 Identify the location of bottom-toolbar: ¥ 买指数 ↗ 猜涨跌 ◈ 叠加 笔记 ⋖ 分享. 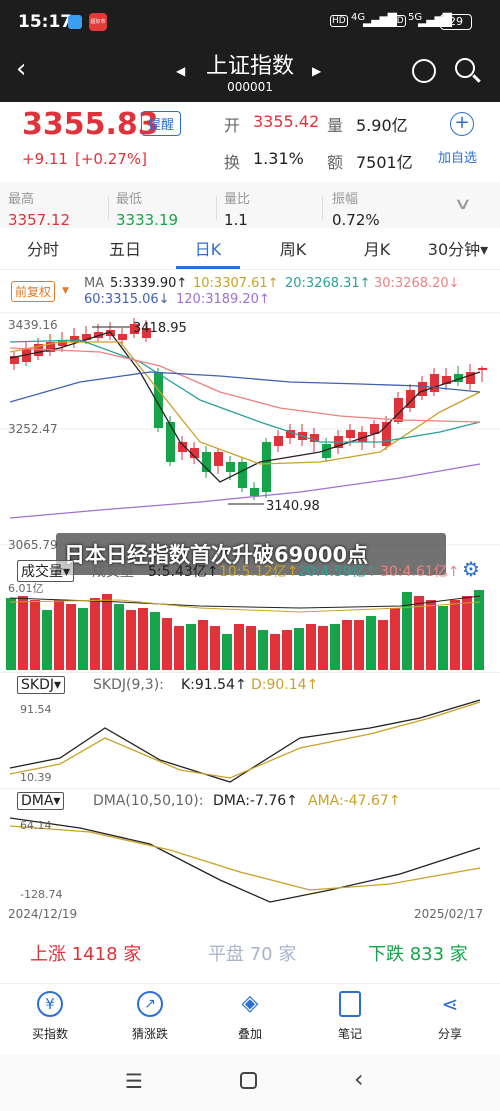
(250, 1017).